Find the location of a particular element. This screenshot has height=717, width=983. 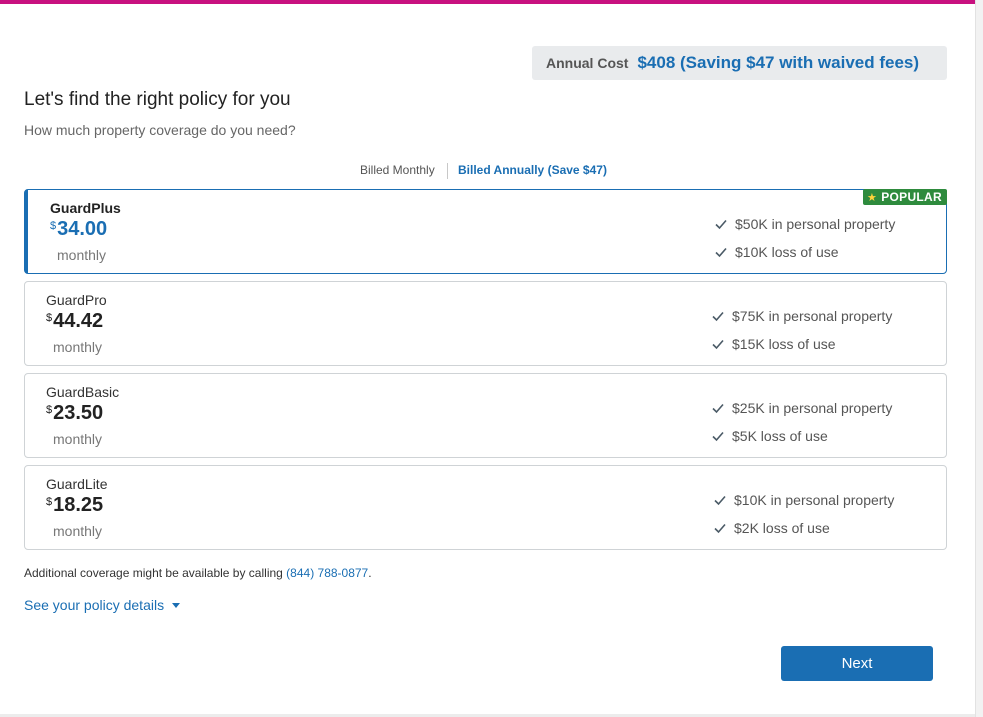

plan-feature: $25K in personal property is located at coordinates (801, 408).